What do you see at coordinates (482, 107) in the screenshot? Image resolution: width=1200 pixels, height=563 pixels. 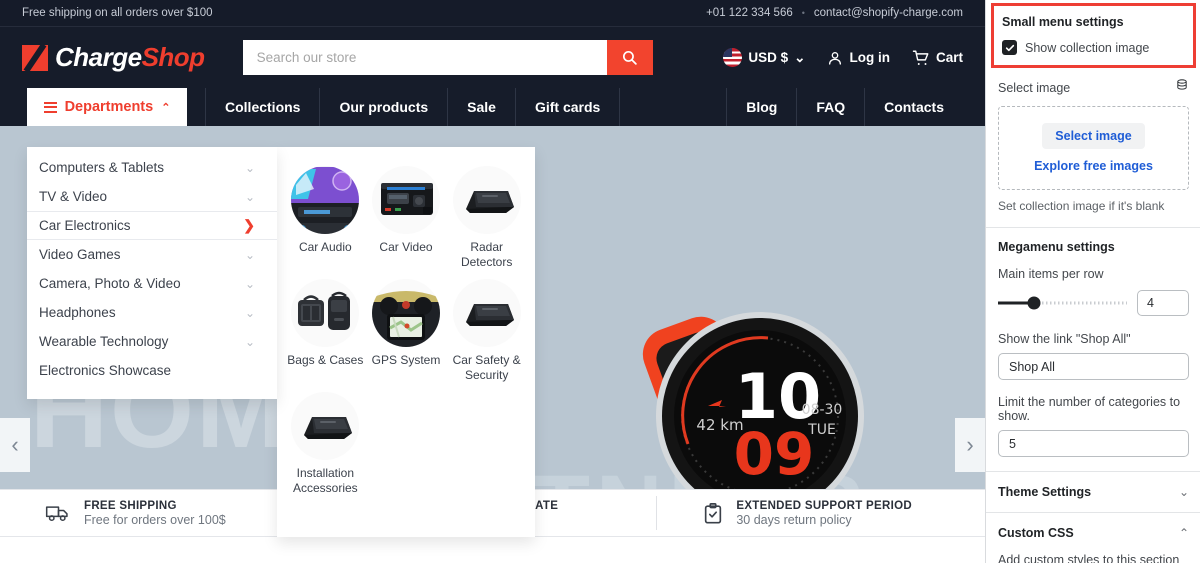 I see `nav-link-sale: Sale` at bounding box center [482, 107].